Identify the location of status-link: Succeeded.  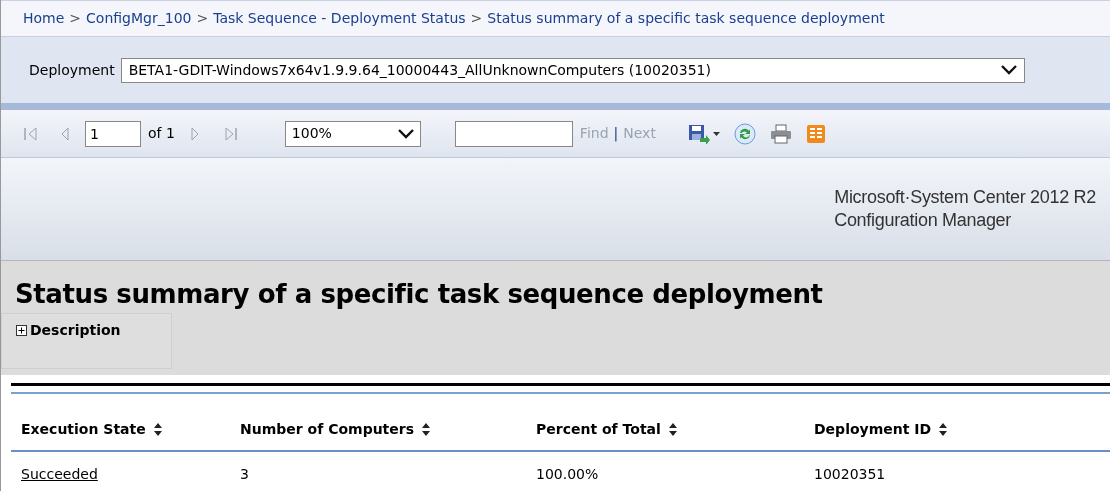
(59, 473).